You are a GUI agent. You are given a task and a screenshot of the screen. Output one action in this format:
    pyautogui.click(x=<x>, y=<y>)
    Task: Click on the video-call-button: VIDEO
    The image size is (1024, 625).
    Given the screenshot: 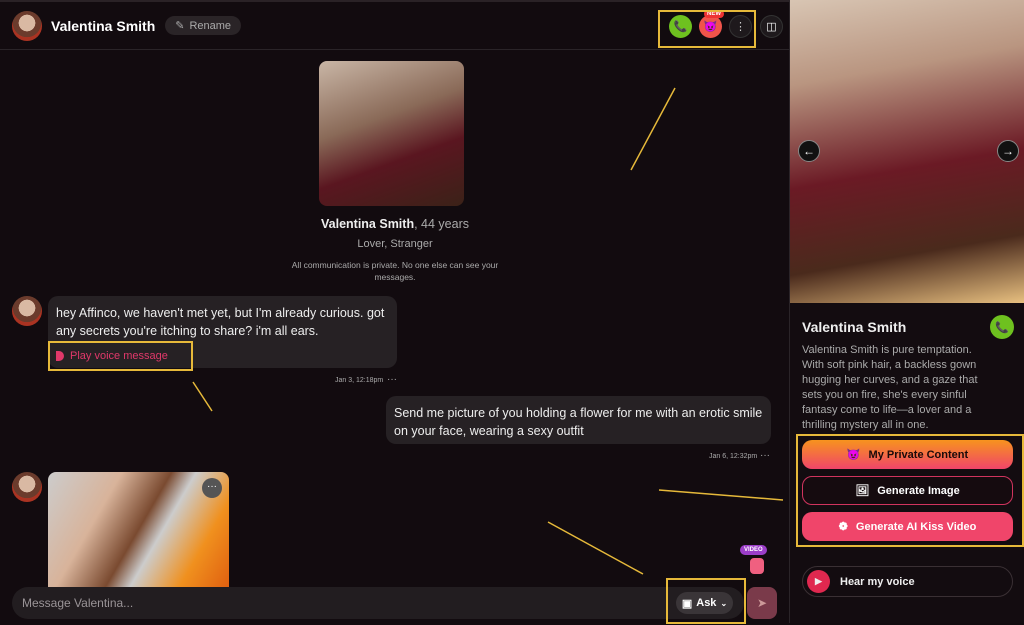 What is the action you would take?
    pyautogui.click(x=758, y=563)
    